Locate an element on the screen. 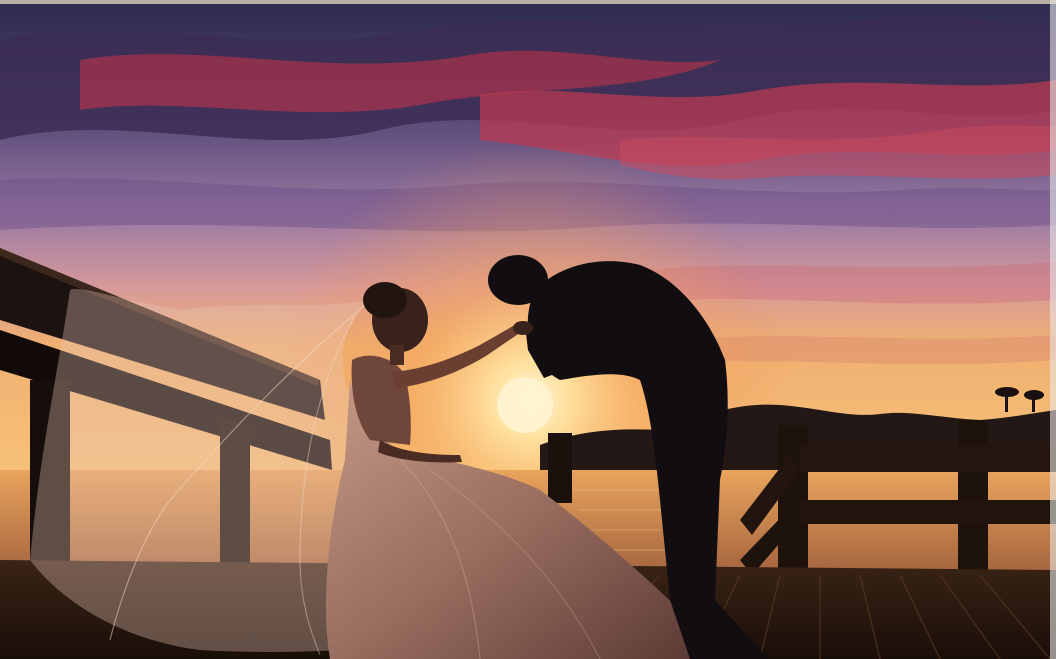  hands is located at coordinates (523, 328).